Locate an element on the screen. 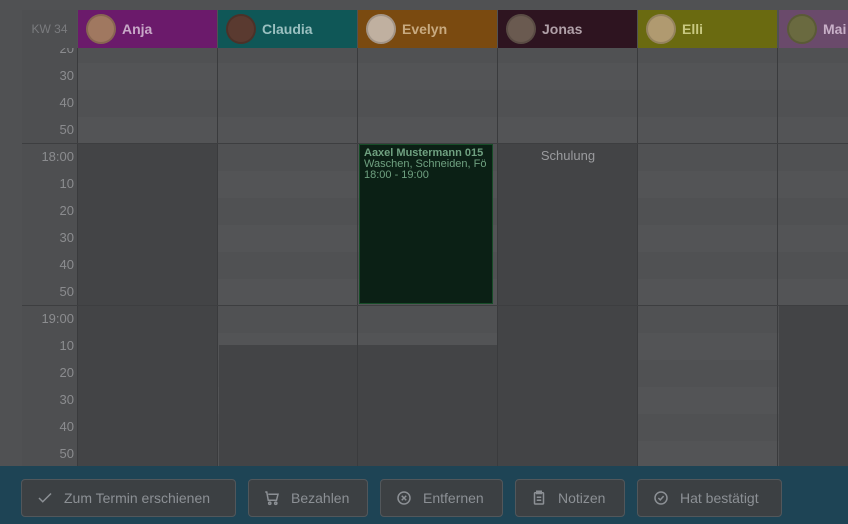  staff-header-claudia: Claudia is located at coordinates (287, 29).